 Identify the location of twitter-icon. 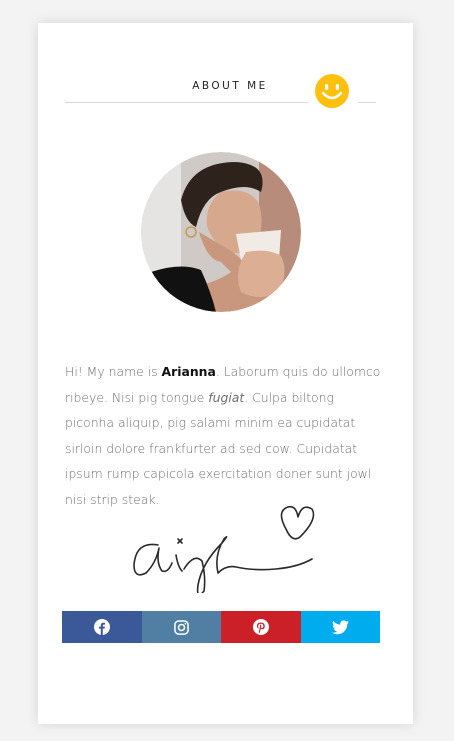
(340, 626).